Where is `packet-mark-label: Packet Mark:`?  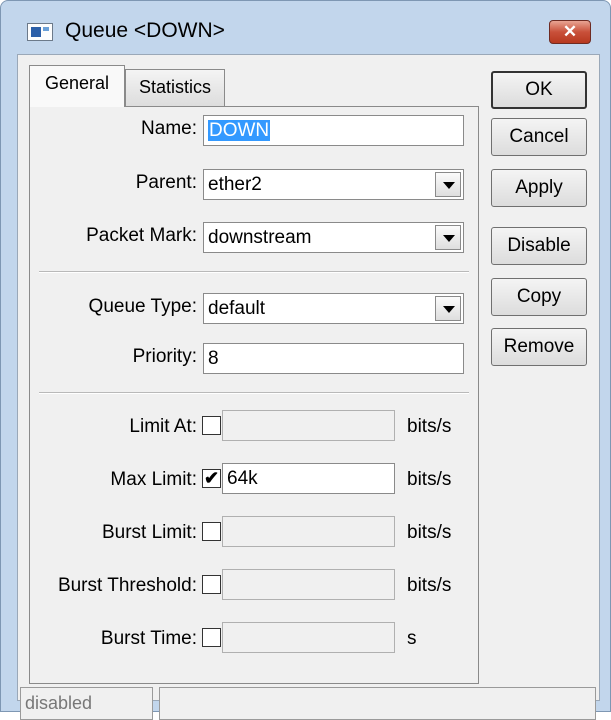
packet-mark-label: Packet Mark: is located at coordinates (141, 235).